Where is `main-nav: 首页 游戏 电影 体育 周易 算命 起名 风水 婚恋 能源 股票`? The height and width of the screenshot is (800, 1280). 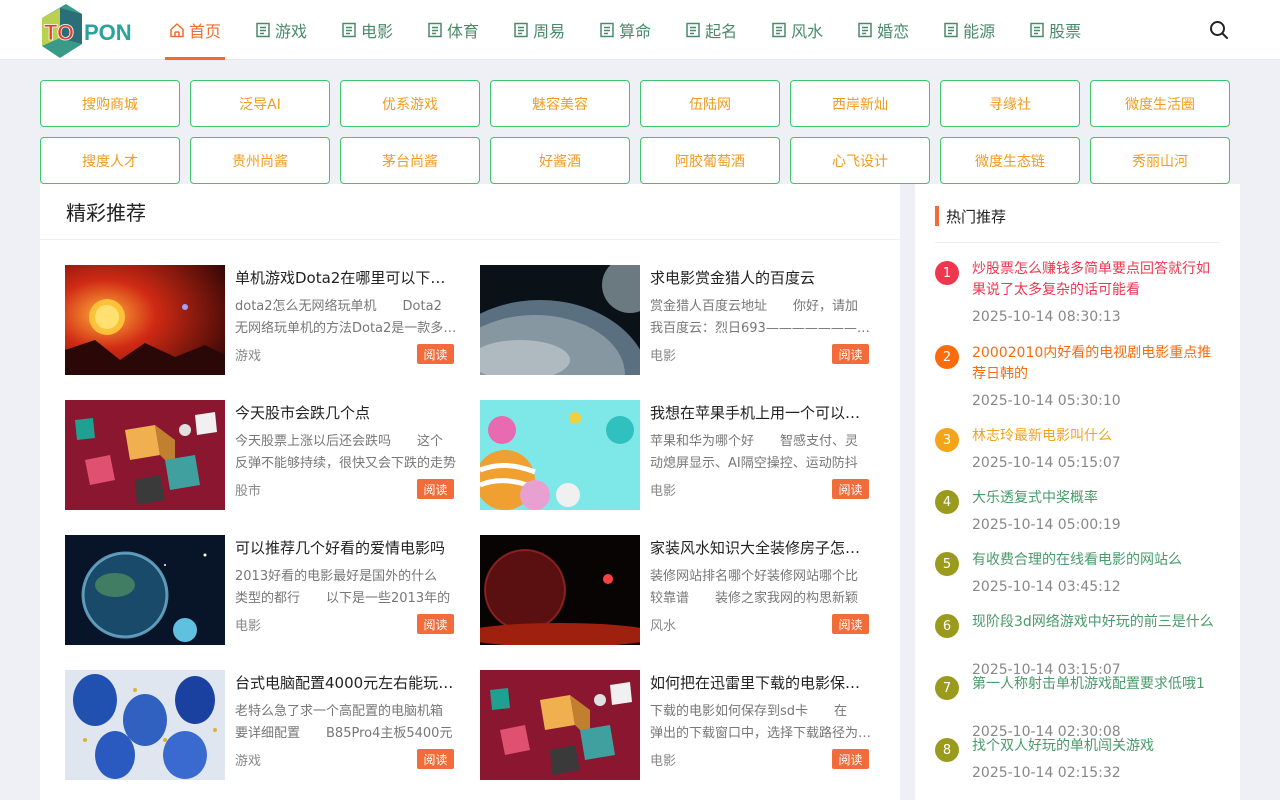
main-nav: 首页 游戏 电影 体育 周易 算命 起名 风水 婚恋 能源 股票 is located at coordinates (638, 30).